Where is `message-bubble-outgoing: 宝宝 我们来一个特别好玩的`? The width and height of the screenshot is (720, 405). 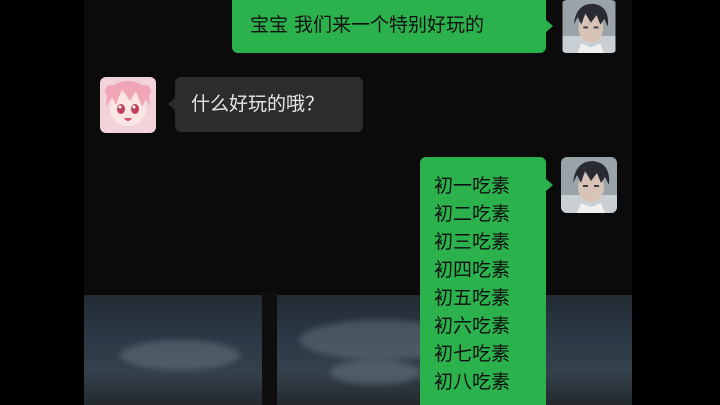 message-bubble-outgoing: 宝宝 我们来一个特别好玩的 is located at coordinates (389, 26).